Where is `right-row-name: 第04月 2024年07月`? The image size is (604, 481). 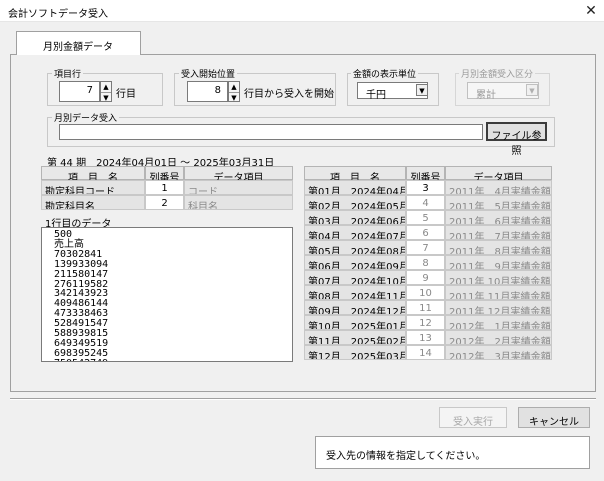 right-row-name: 第04月 2024年07月 is located at coordinates (355, 232).